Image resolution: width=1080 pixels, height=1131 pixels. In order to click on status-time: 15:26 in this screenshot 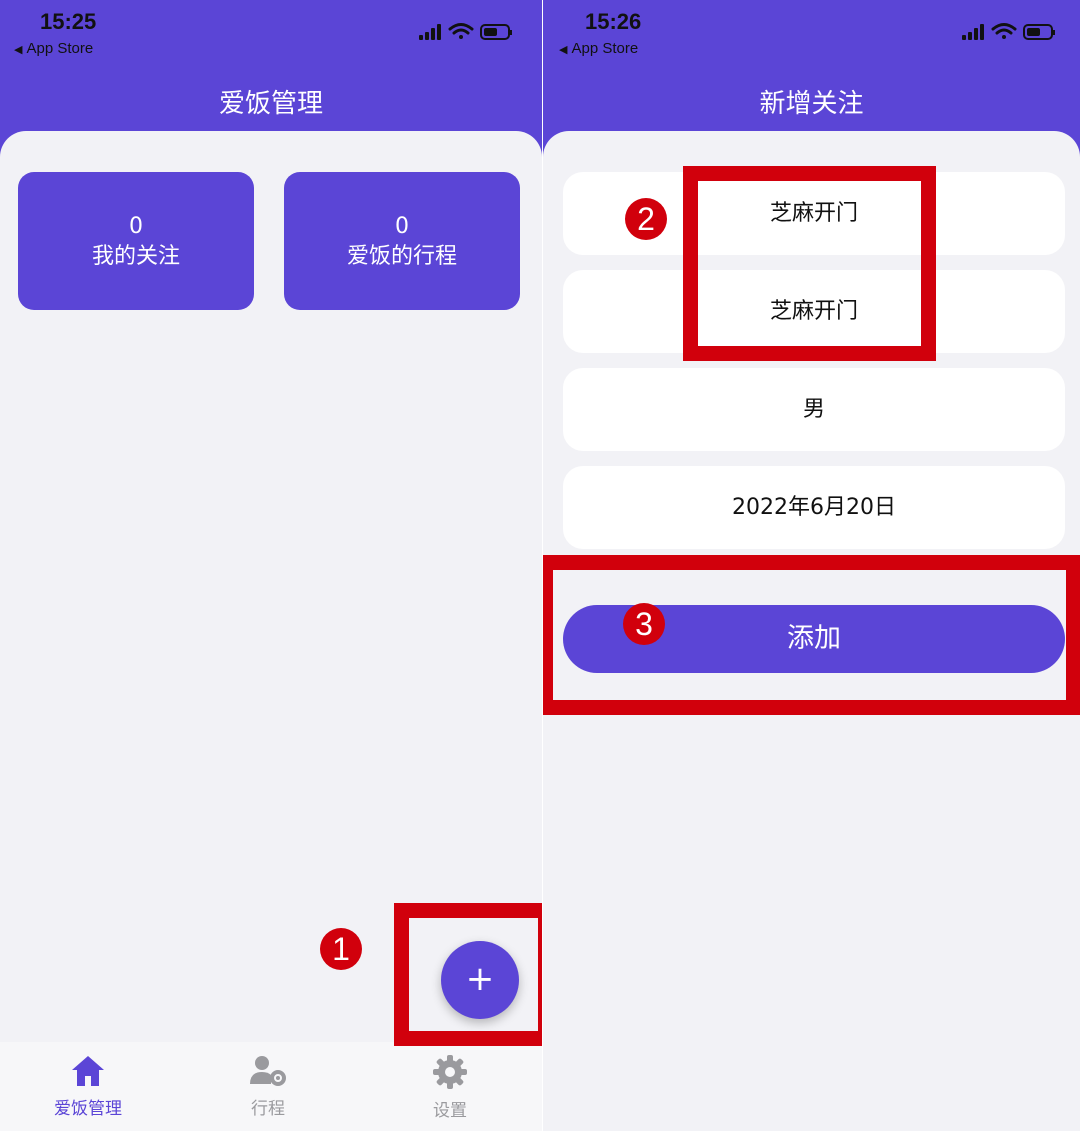, I will do `click(613, 21)`.